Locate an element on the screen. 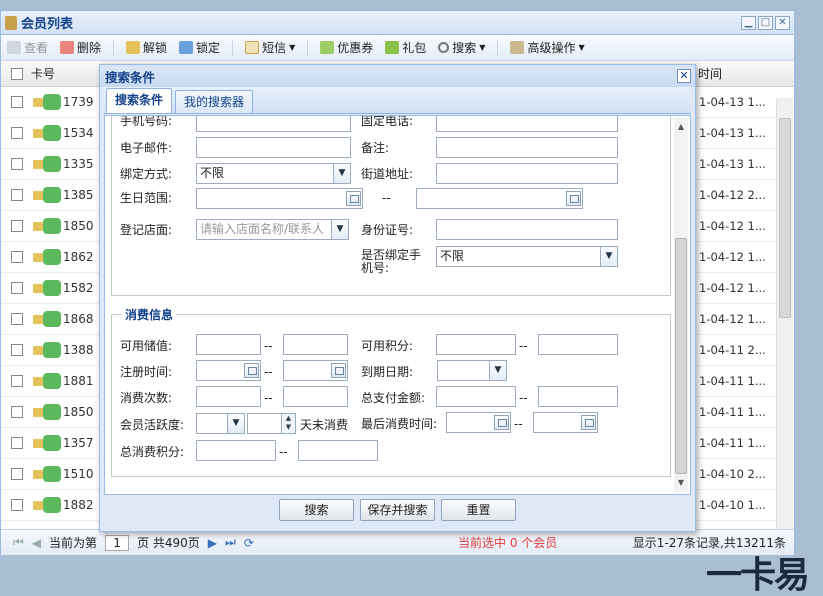 Image resolution: width=823 pixels, height=596 pixels. sms-button: 短信 ▼ is located at coordinates (270, 47).